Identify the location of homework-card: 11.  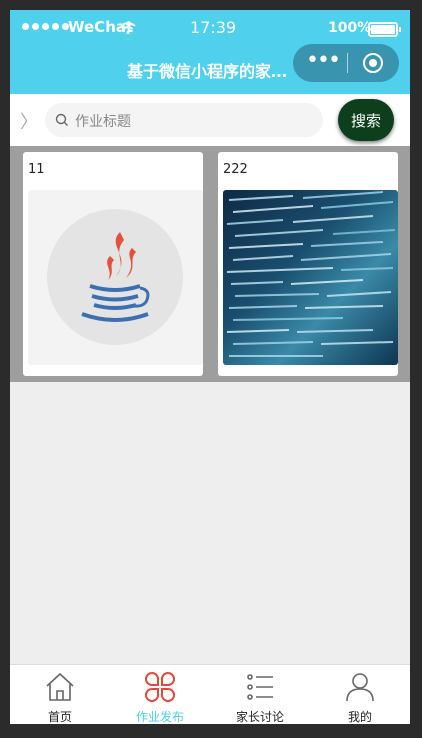
(113, 264).